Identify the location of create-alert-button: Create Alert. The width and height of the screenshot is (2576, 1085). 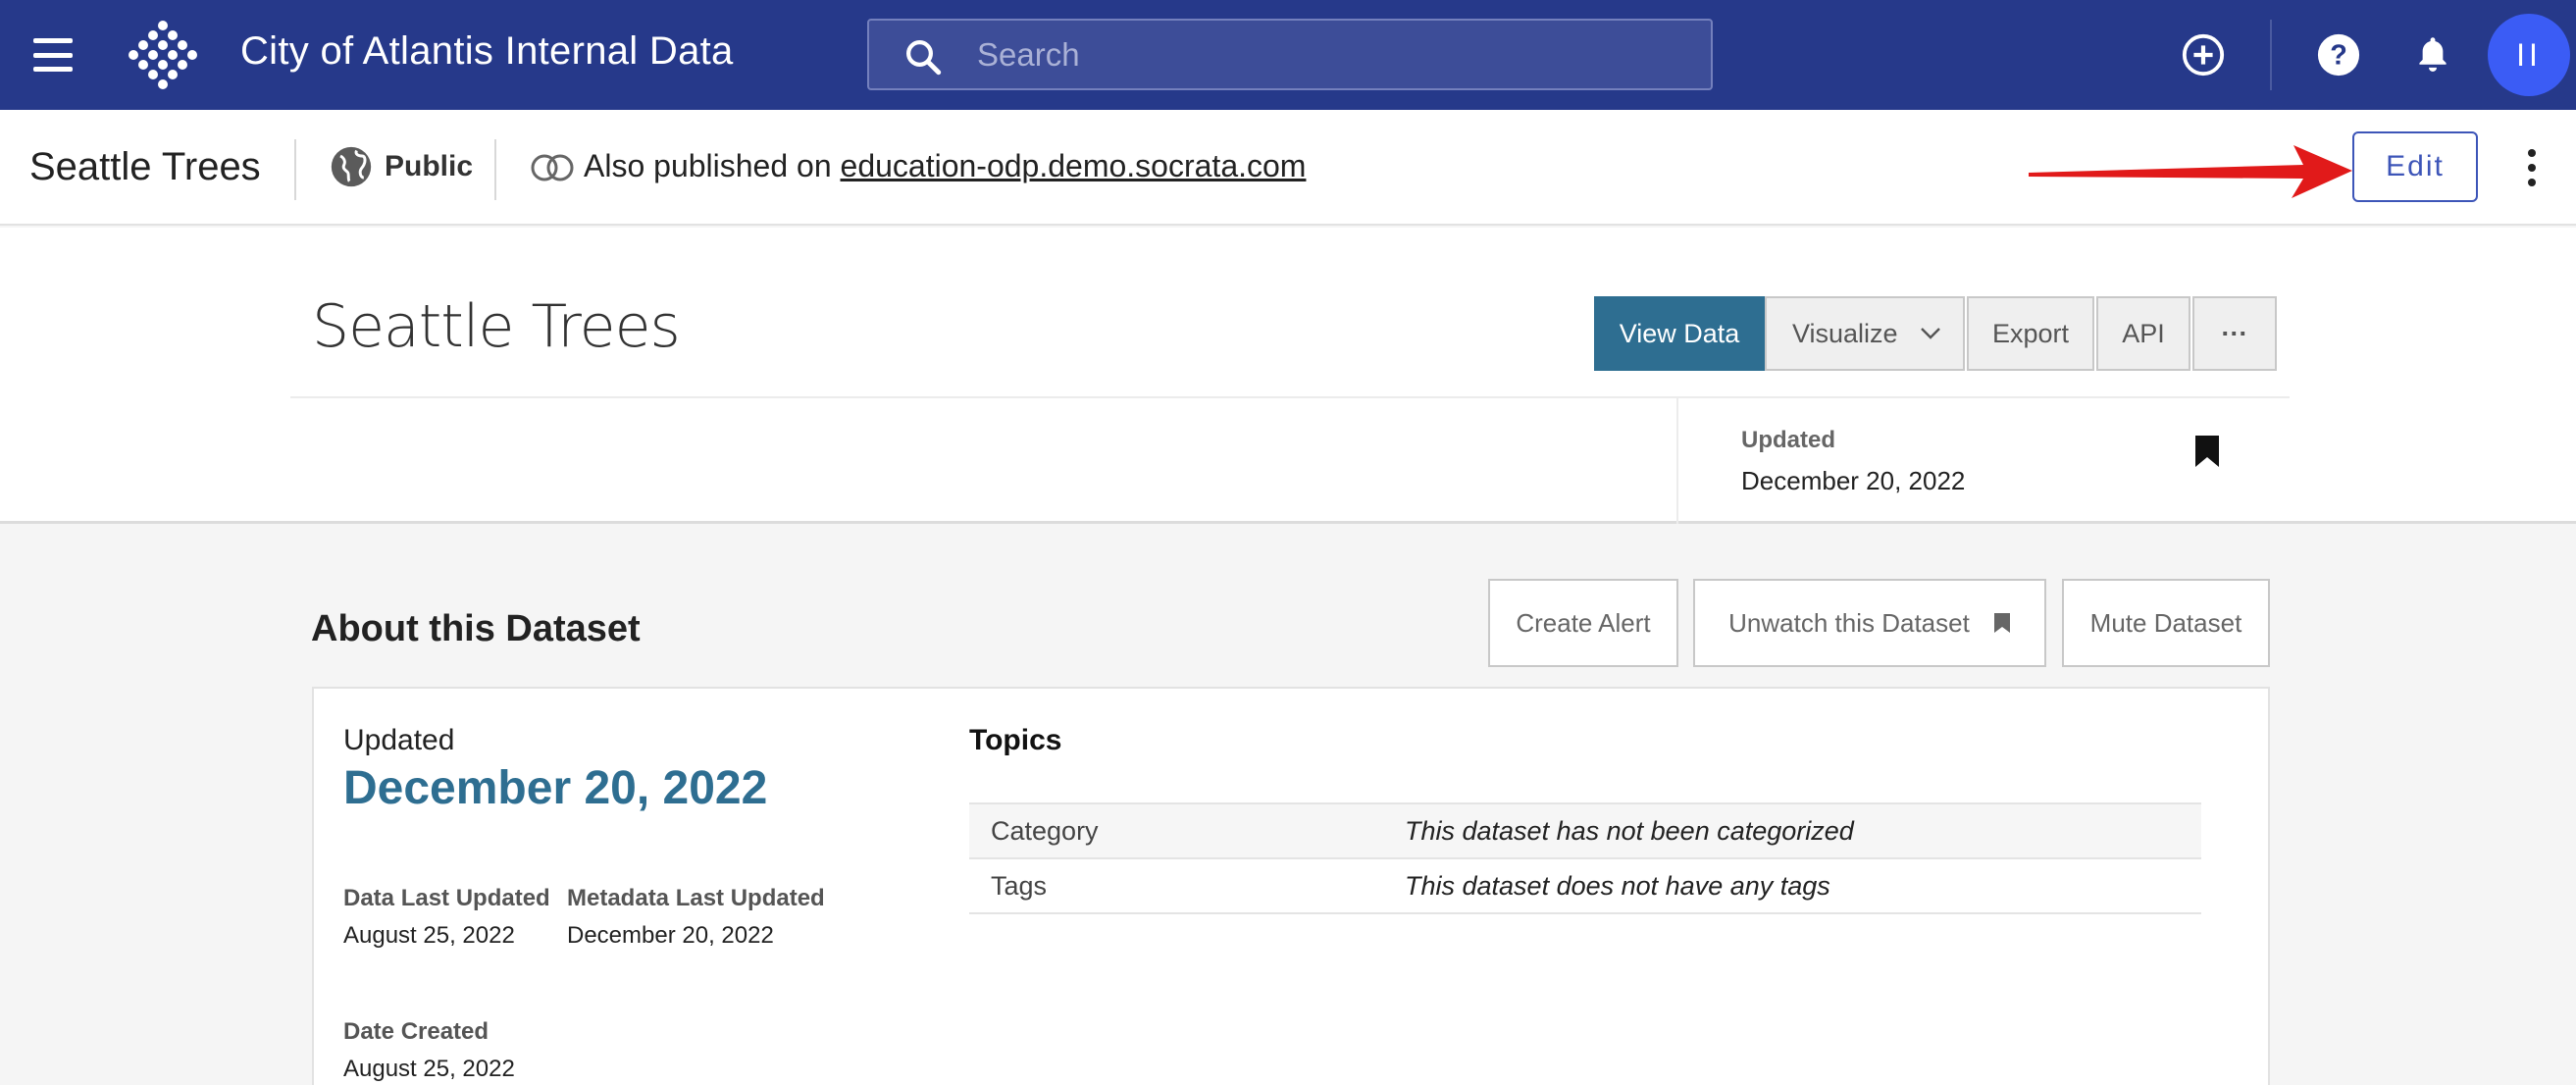
(1583, 623).